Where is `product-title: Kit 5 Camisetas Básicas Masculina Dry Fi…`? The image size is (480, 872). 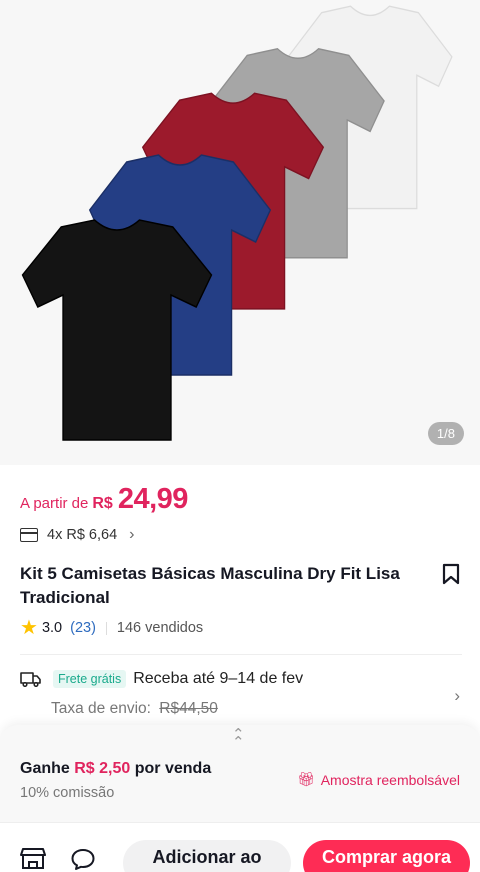 product-title: Kit 5 Camisetas Básicas Masculina Dry Fi… is located at coordinates (210, 585).